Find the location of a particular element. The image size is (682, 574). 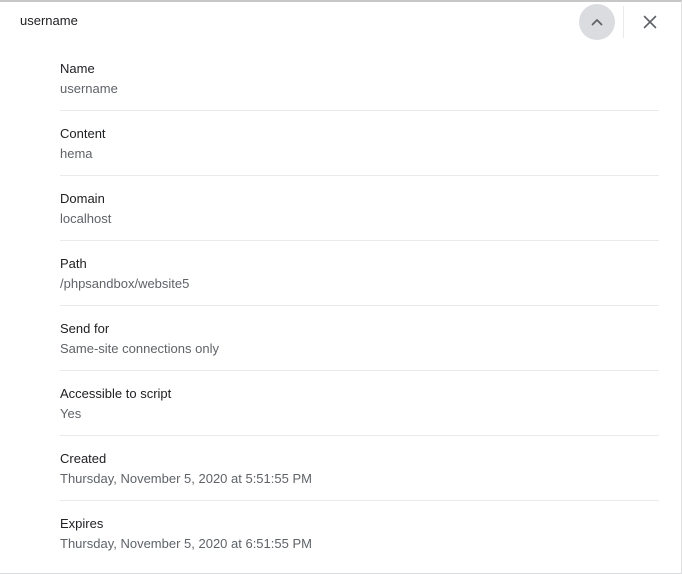

cookie-header: username is located at coordinates (340, 21).